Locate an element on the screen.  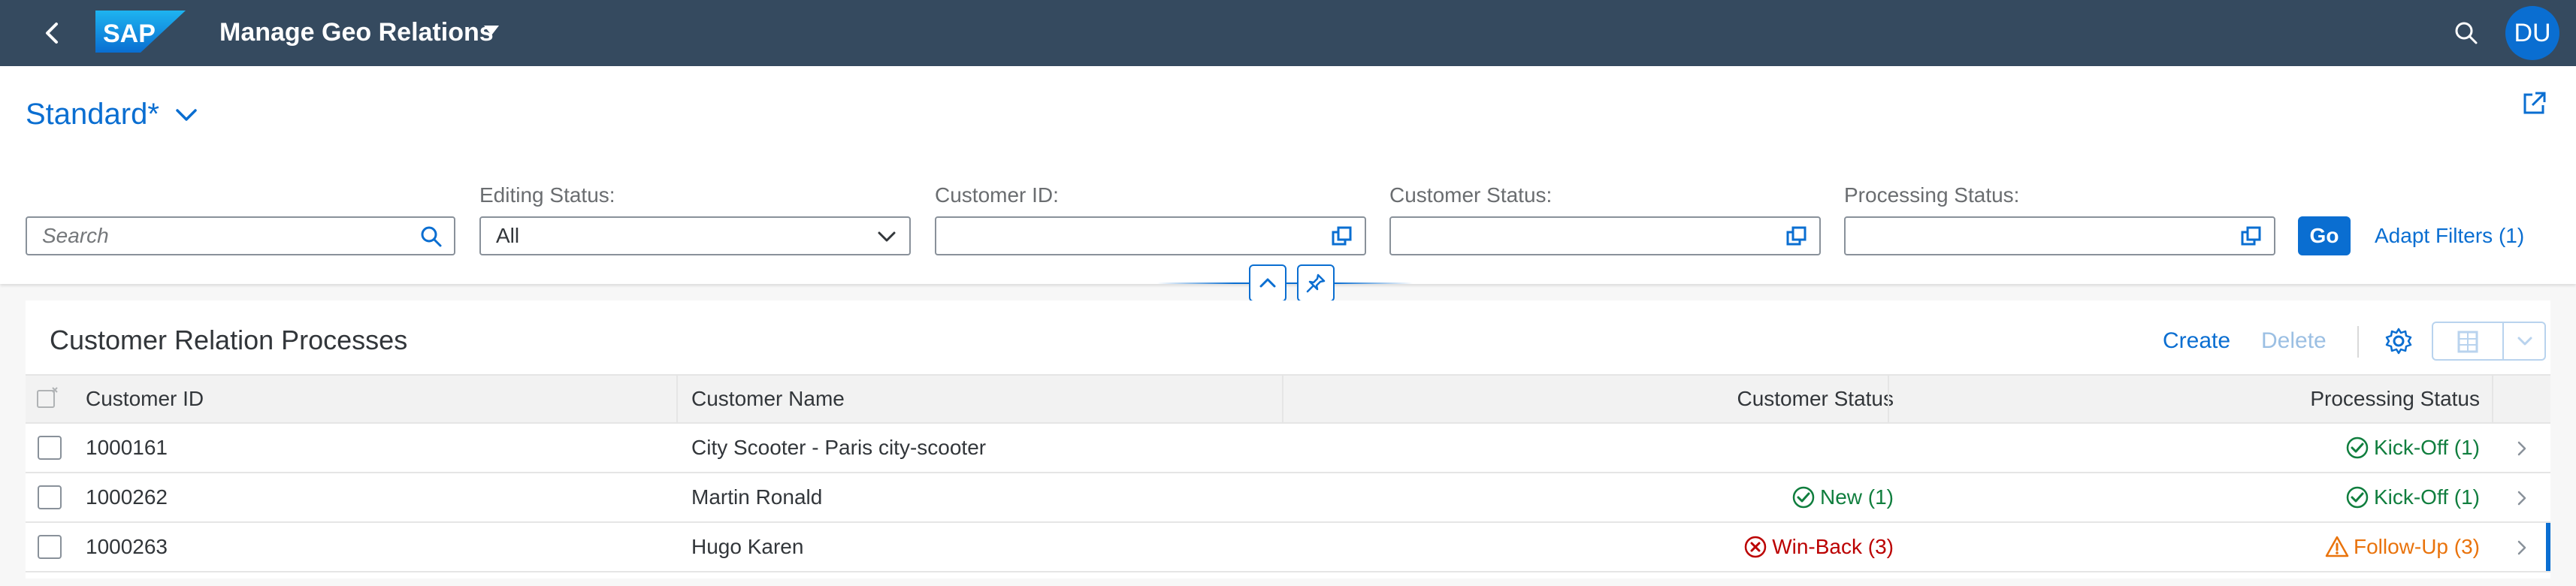
customer-status-text: New (1) is located at coordinates (1857, 497).